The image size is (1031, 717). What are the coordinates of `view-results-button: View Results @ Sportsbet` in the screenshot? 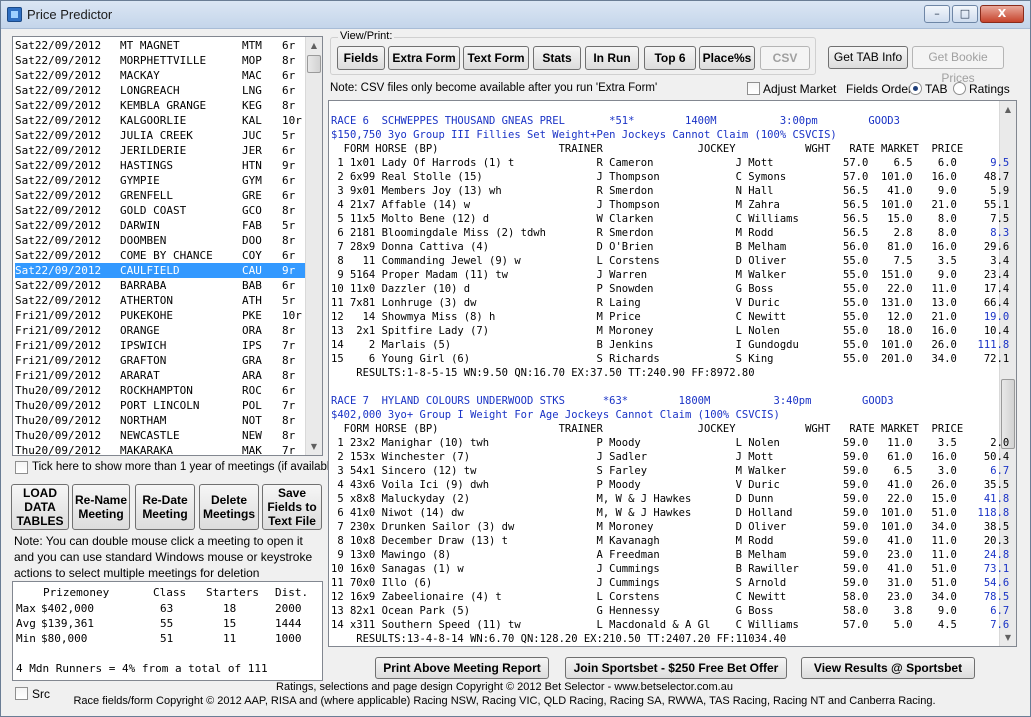 It's located at (888, 668).